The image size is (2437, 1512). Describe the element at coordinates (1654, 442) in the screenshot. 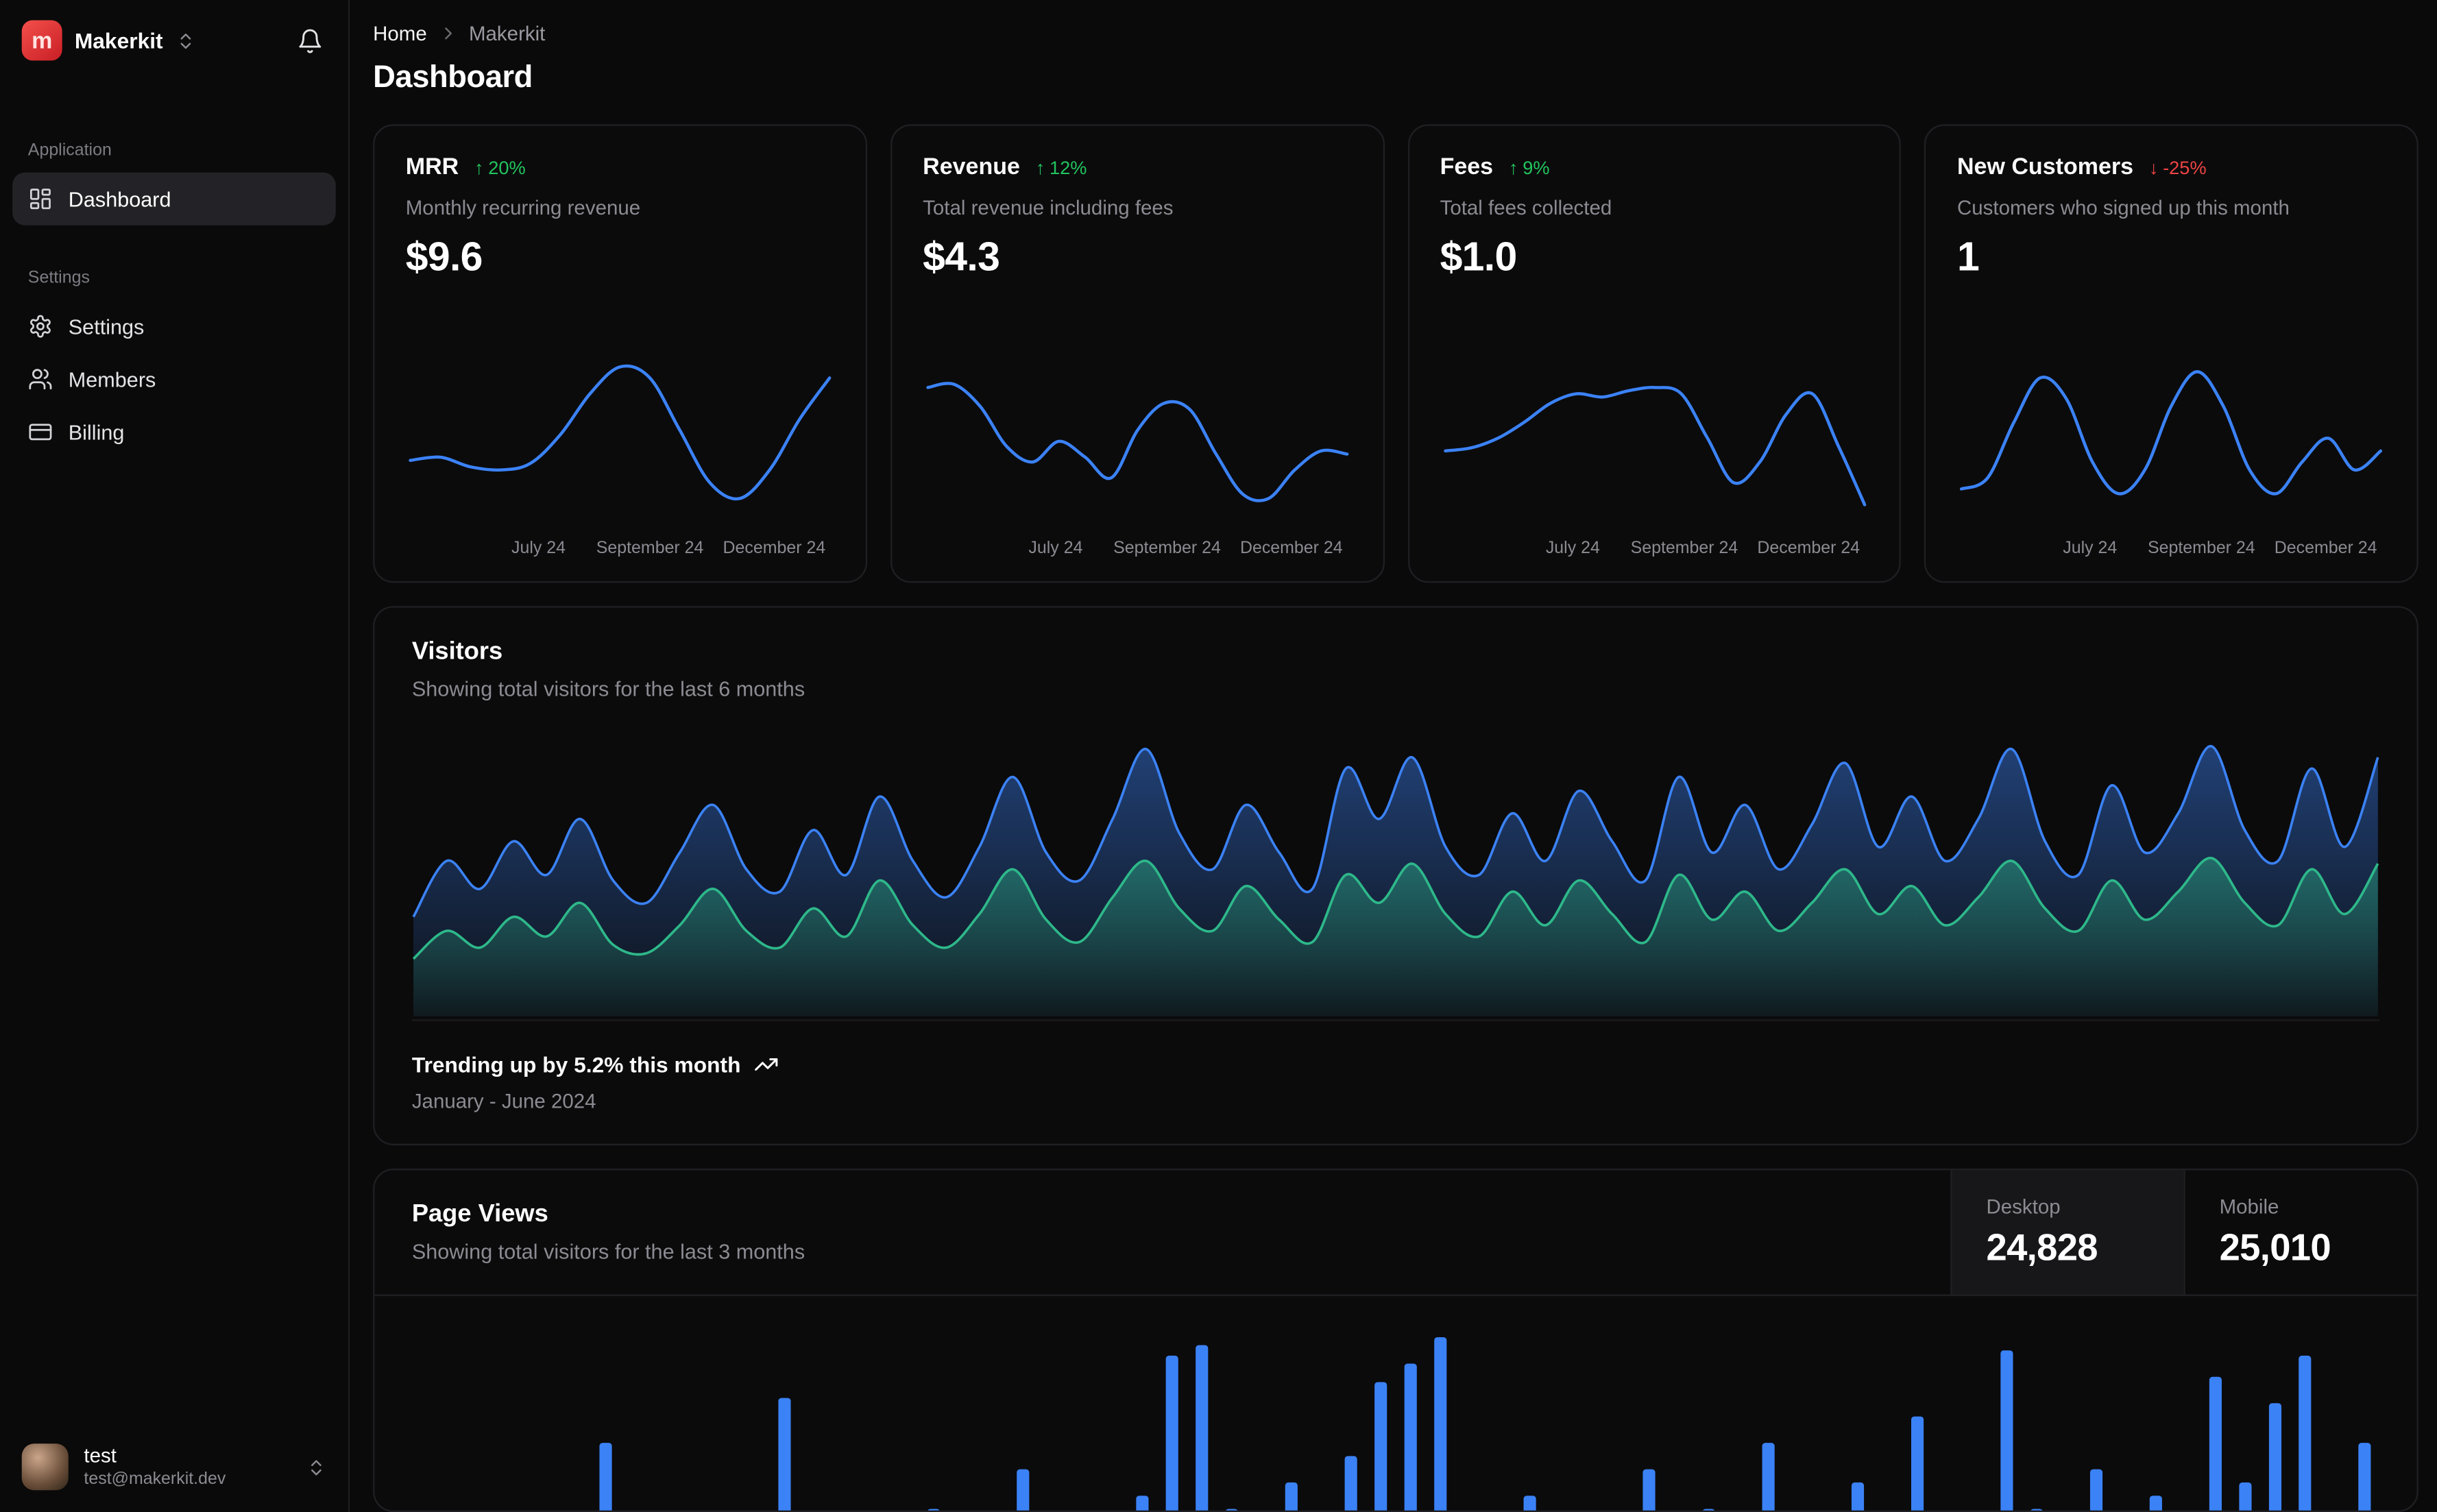

I see `fees-sparkline-chart` at that location.